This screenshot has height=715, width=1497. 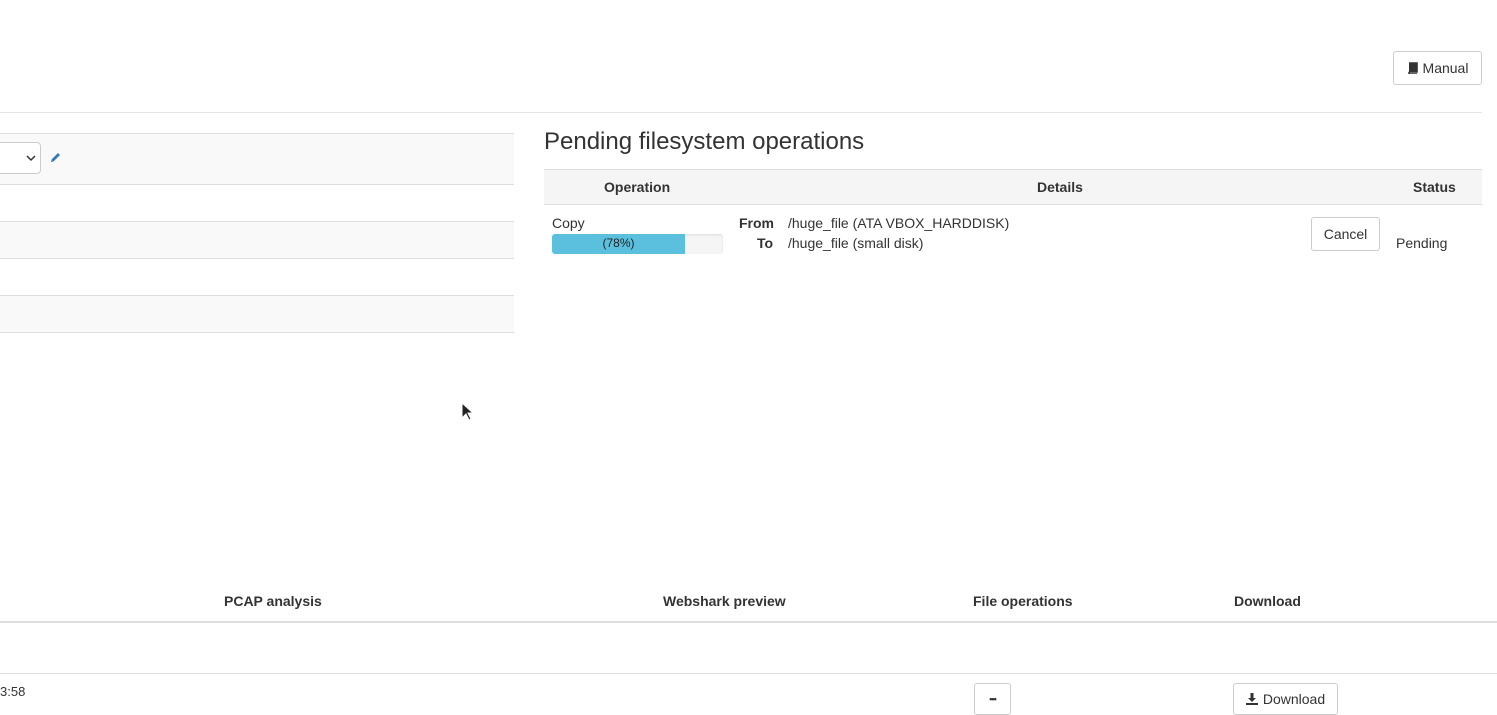 What do you see at coordinates (1422, 243) in the screenshot?
I see `status-text: Pending` at bounding box center [1422, 243].